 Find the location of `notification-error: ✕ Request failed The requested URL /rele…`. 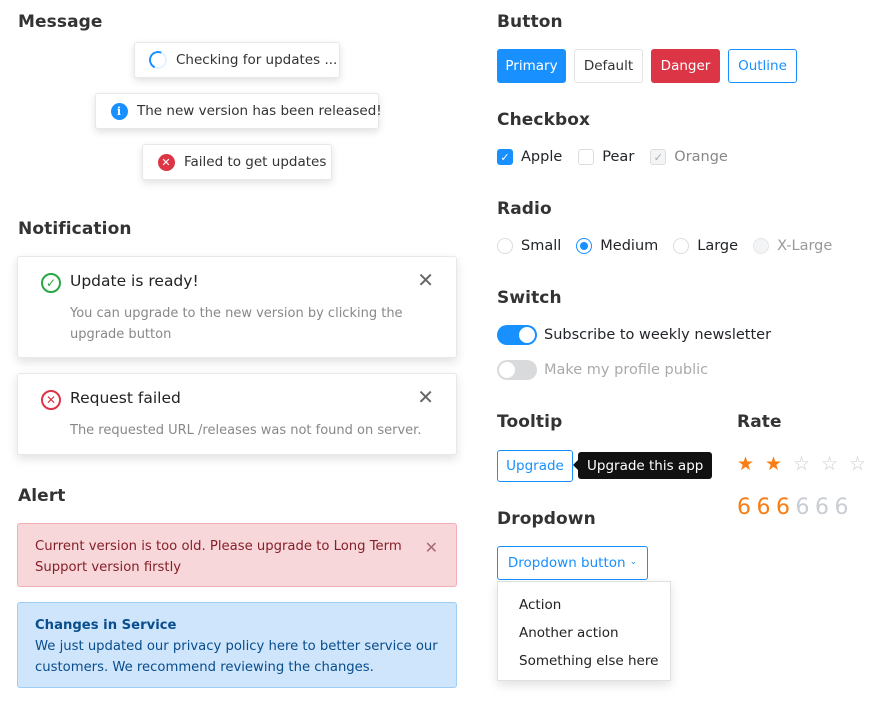

notification-error: ✕ Request failed The requested URL /rele… is located at coordinates (237, 414).